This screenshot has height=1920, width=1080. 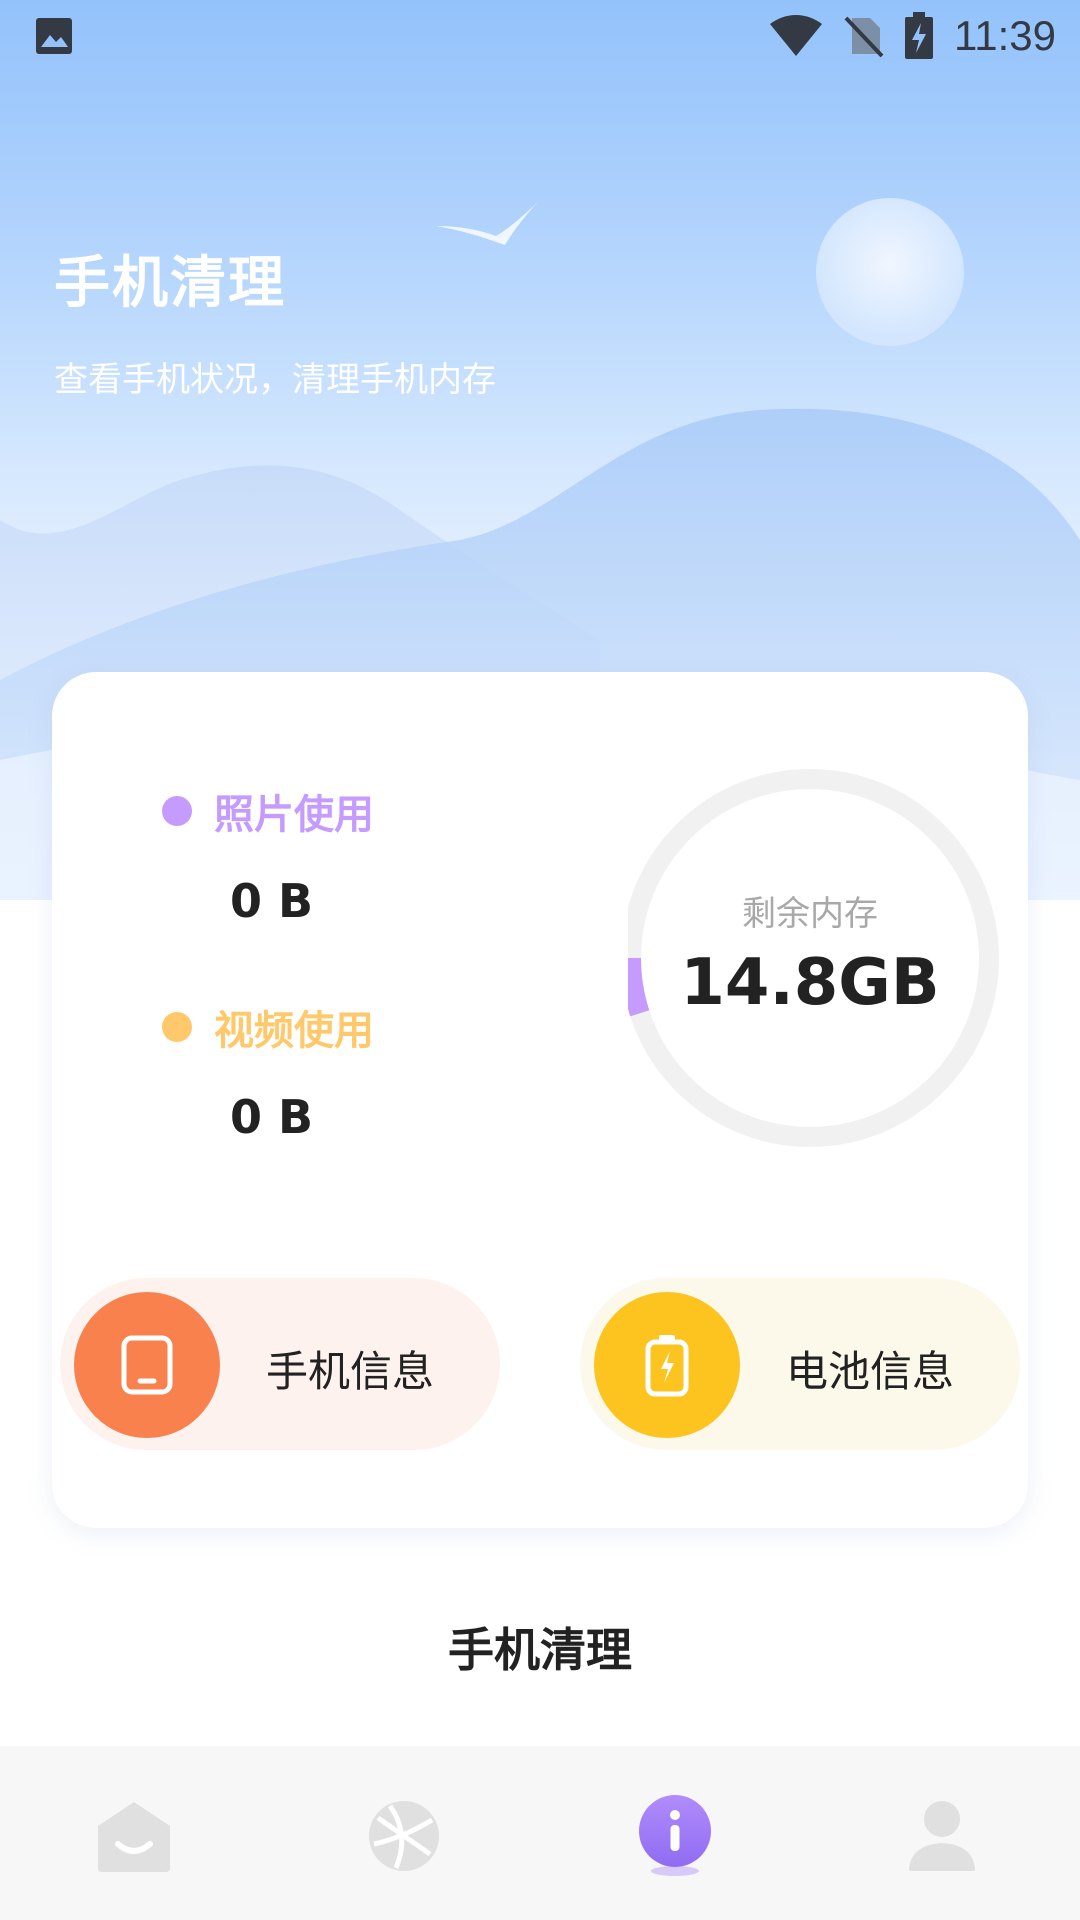 I want to click on remaining-storage-ring: 剩余内存 14.8GB, so click(x=818, y=958).